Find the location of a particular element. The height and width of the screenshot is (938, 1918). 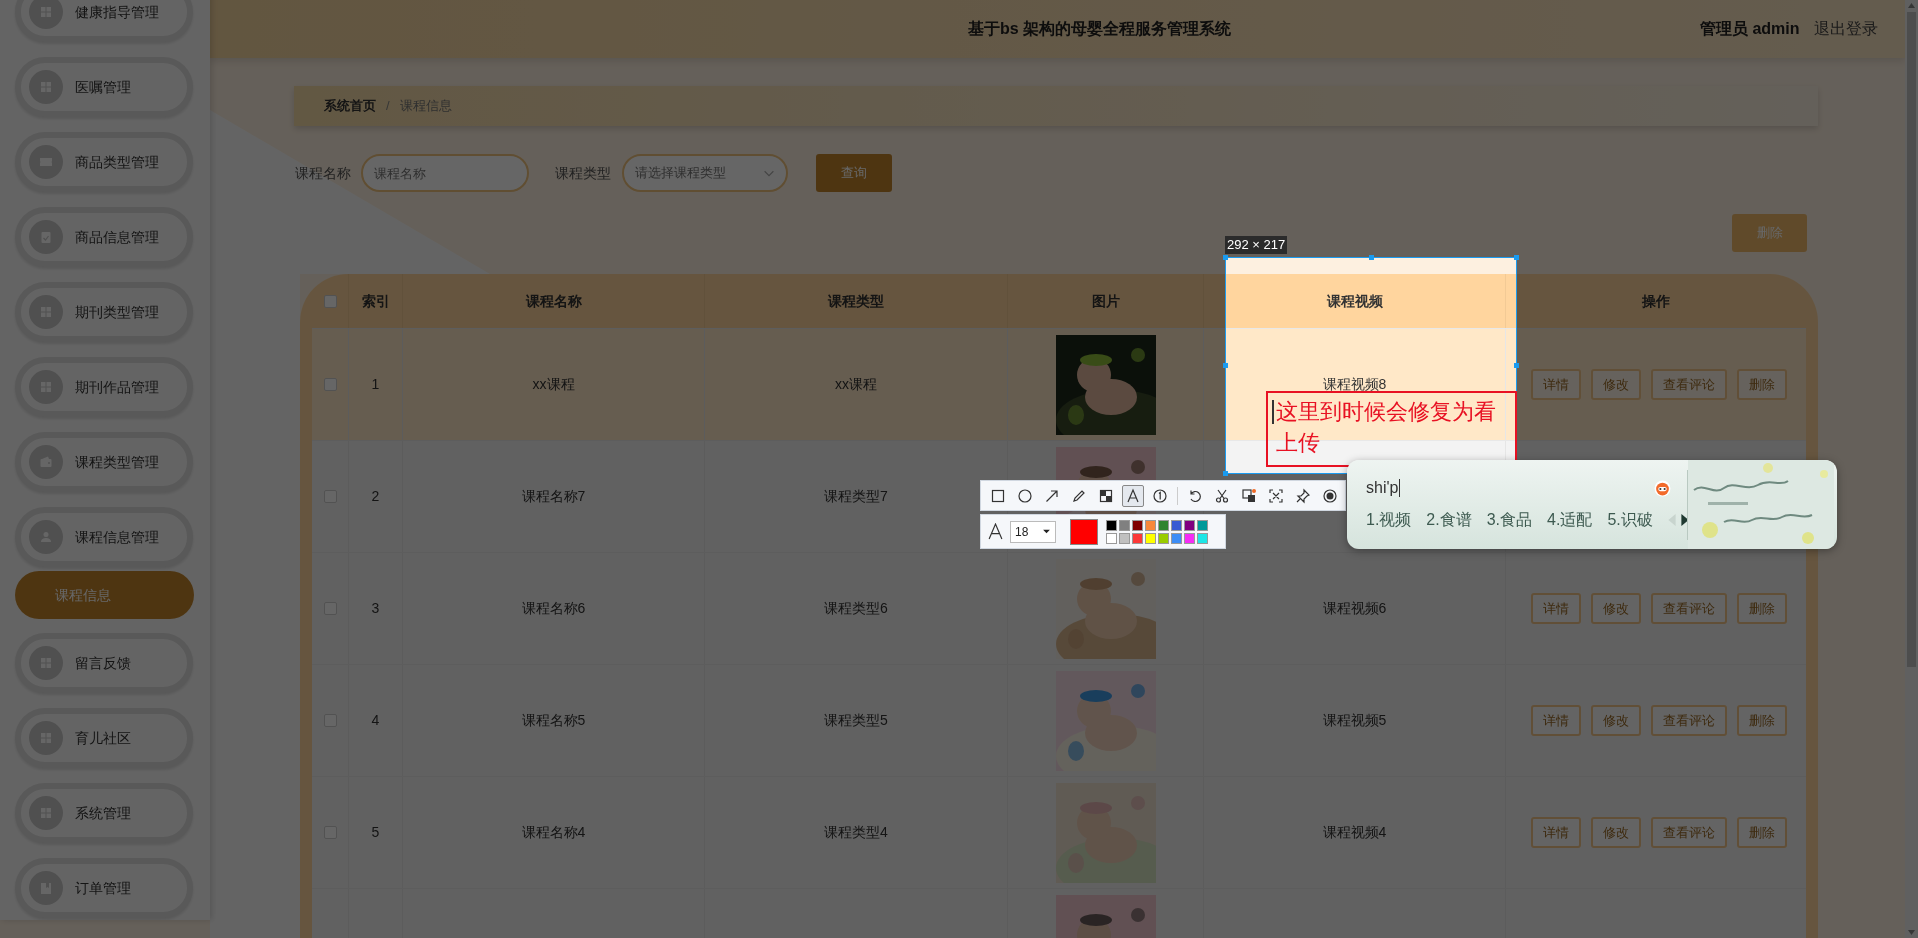

table-cell-text: 课程名称6 is located at coordinates (553, 608).